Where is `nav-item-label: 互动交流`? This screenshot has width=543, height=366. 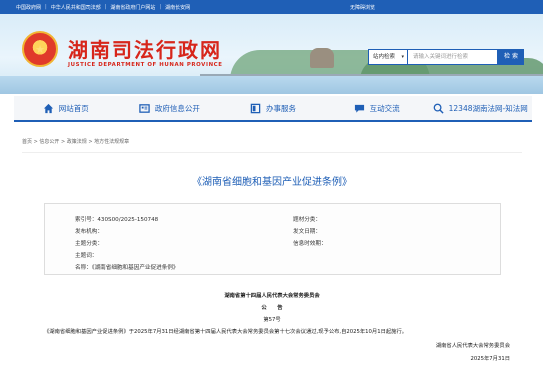 nav-item-label: 互动交流 is located at coordinates (384, 108).